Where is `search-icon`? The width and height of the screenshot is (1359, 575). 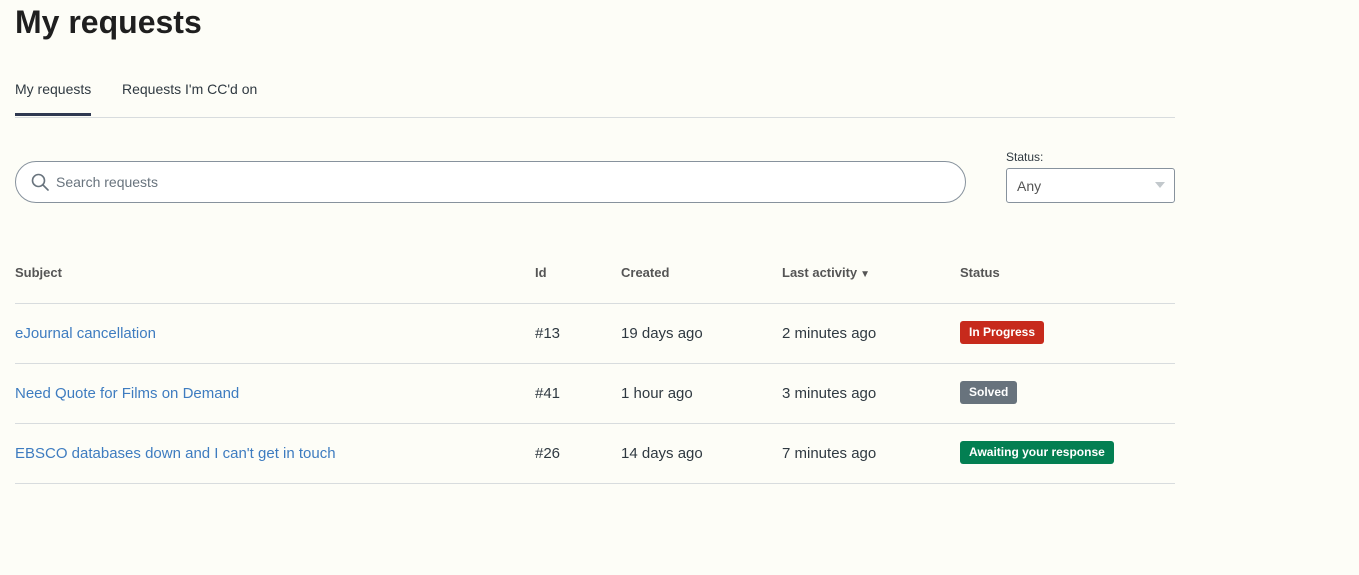 search-icon is located at coordinates (40, 182).